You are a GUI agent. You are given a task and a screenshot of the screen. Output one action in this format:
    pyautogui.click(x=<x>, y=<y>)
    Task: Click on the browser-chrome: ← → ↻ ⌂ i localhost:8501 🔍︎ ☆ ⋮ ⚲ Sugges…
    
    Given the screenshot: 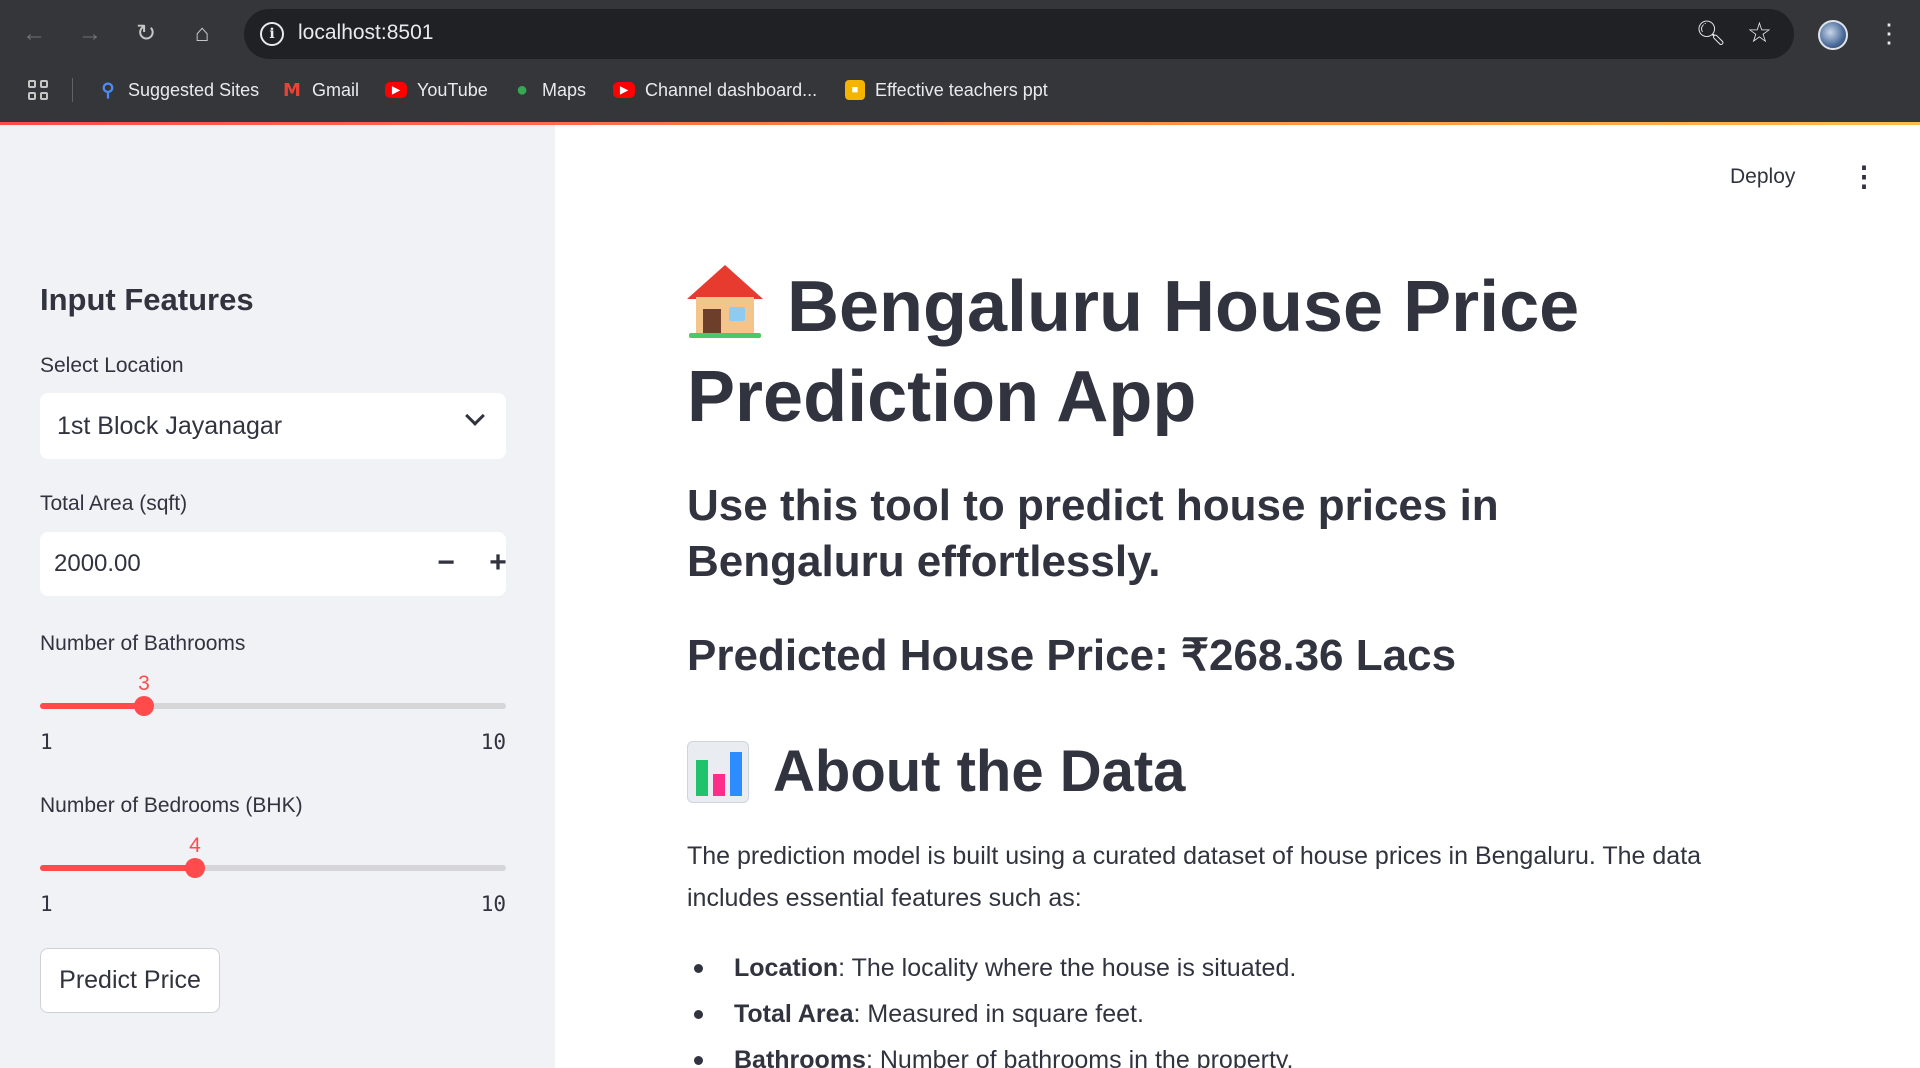 What is the action you would take?
    pyautogui.click(x=960, y=61)
    